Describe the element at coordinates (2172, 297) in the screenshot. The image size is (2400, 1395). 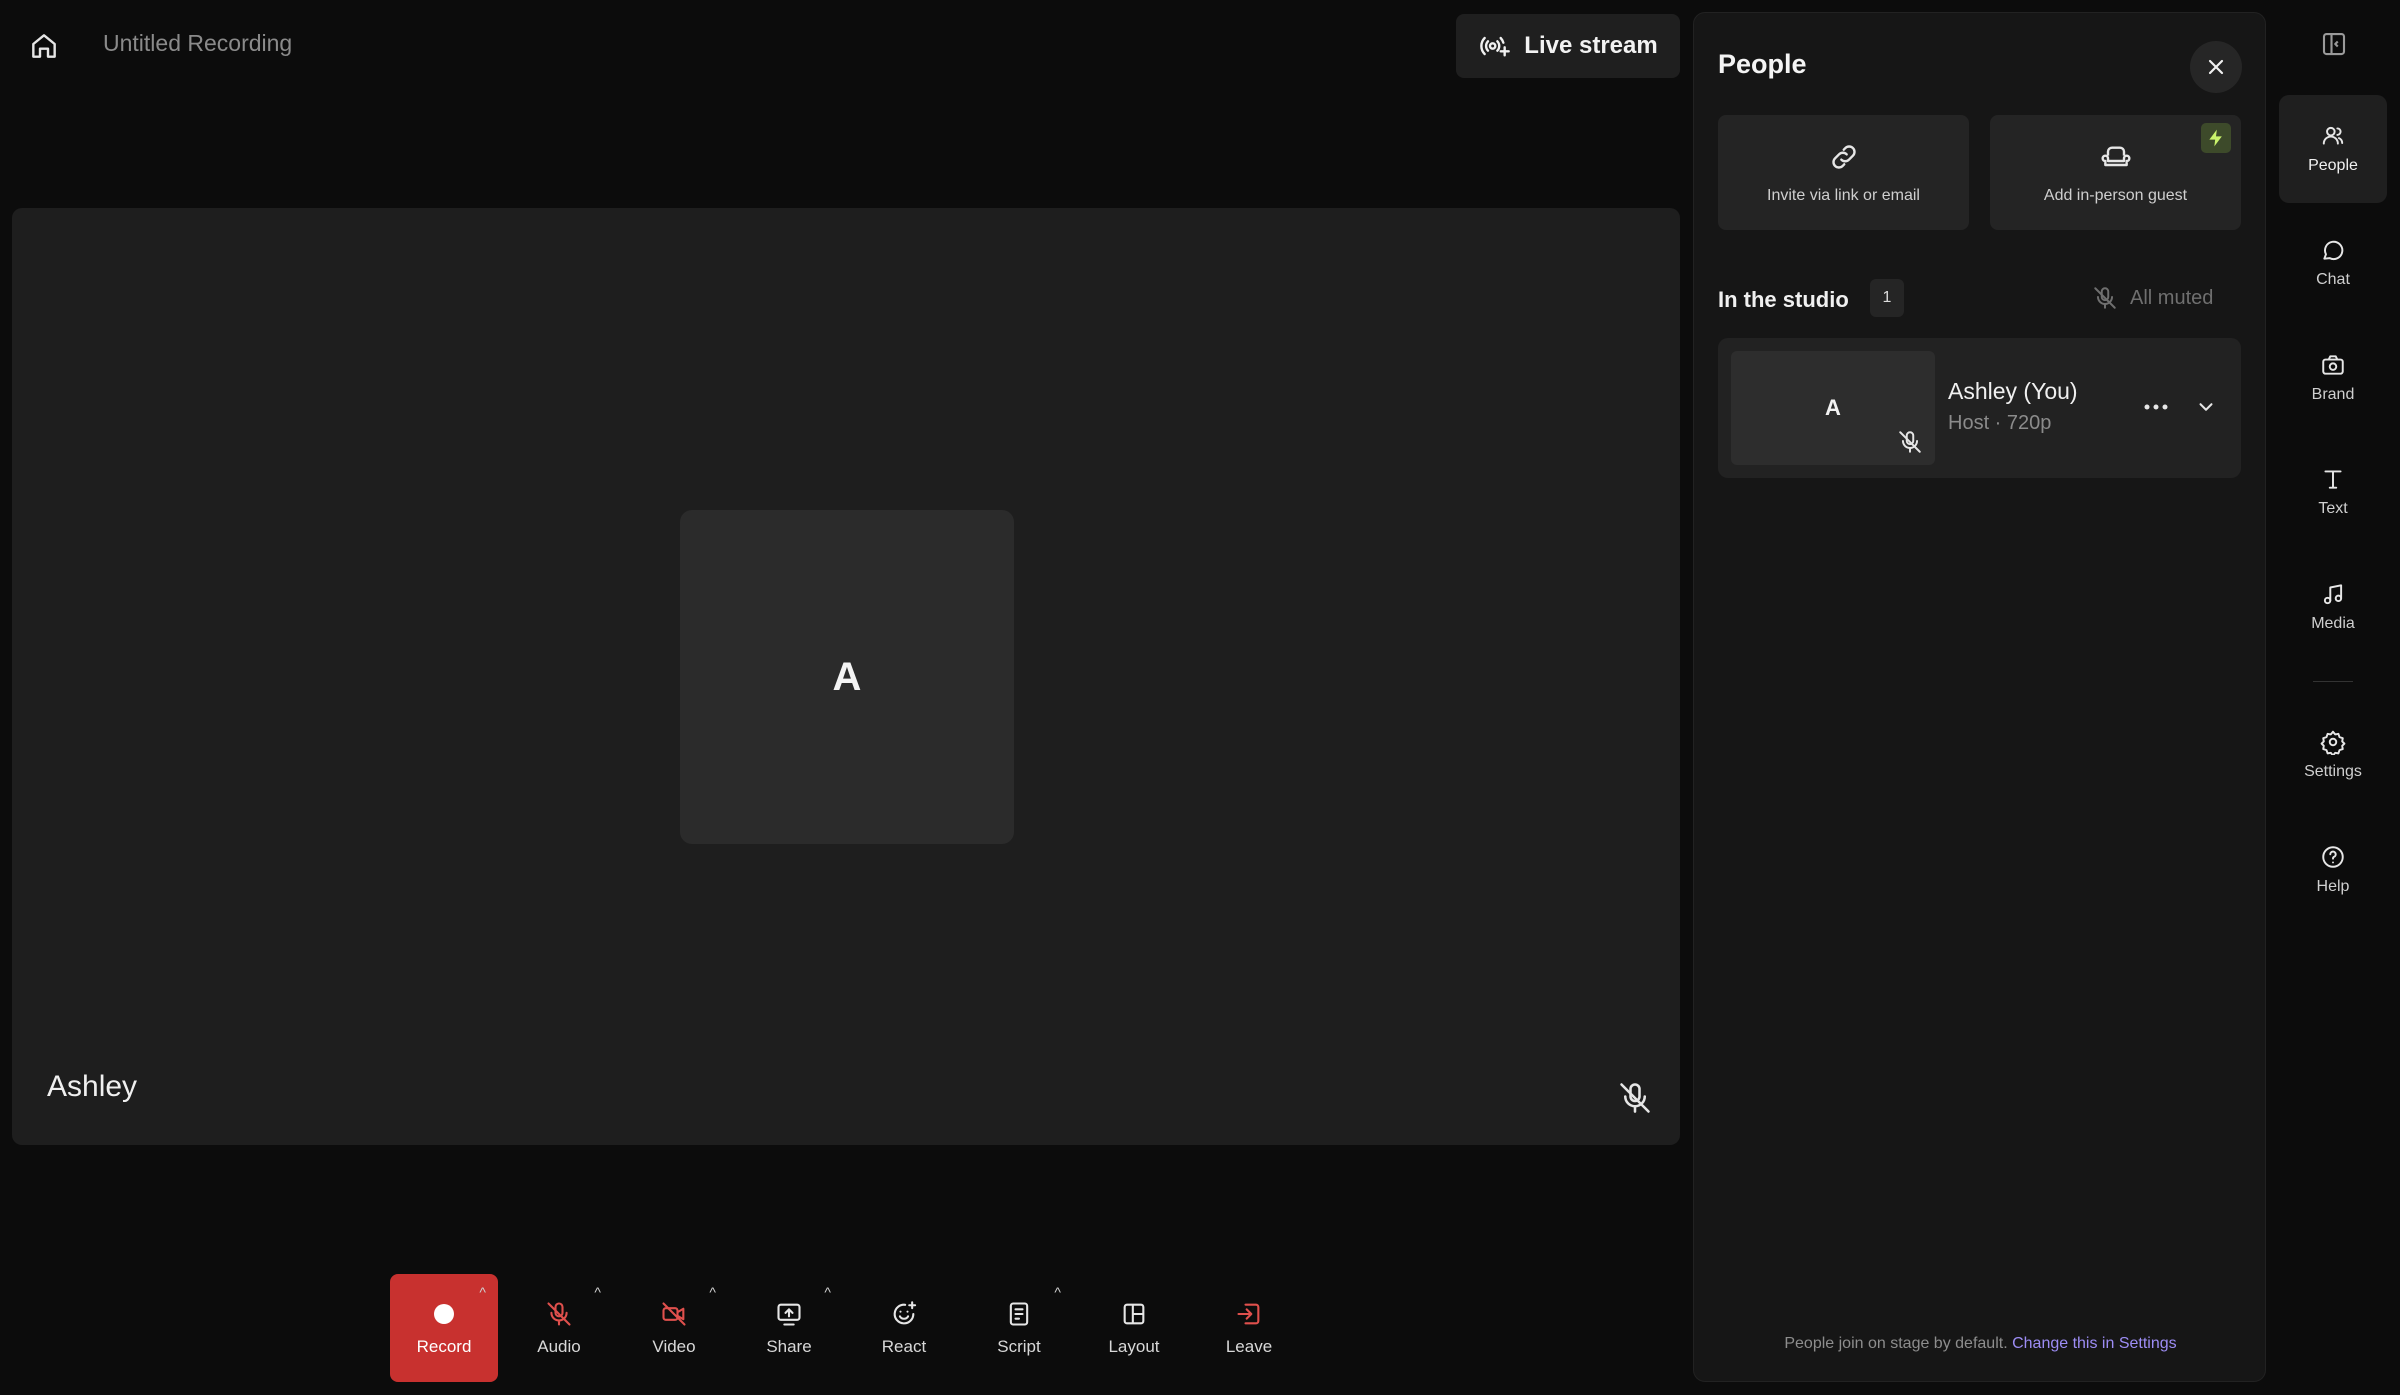
I see `all-muted-label: All muted` at that location.